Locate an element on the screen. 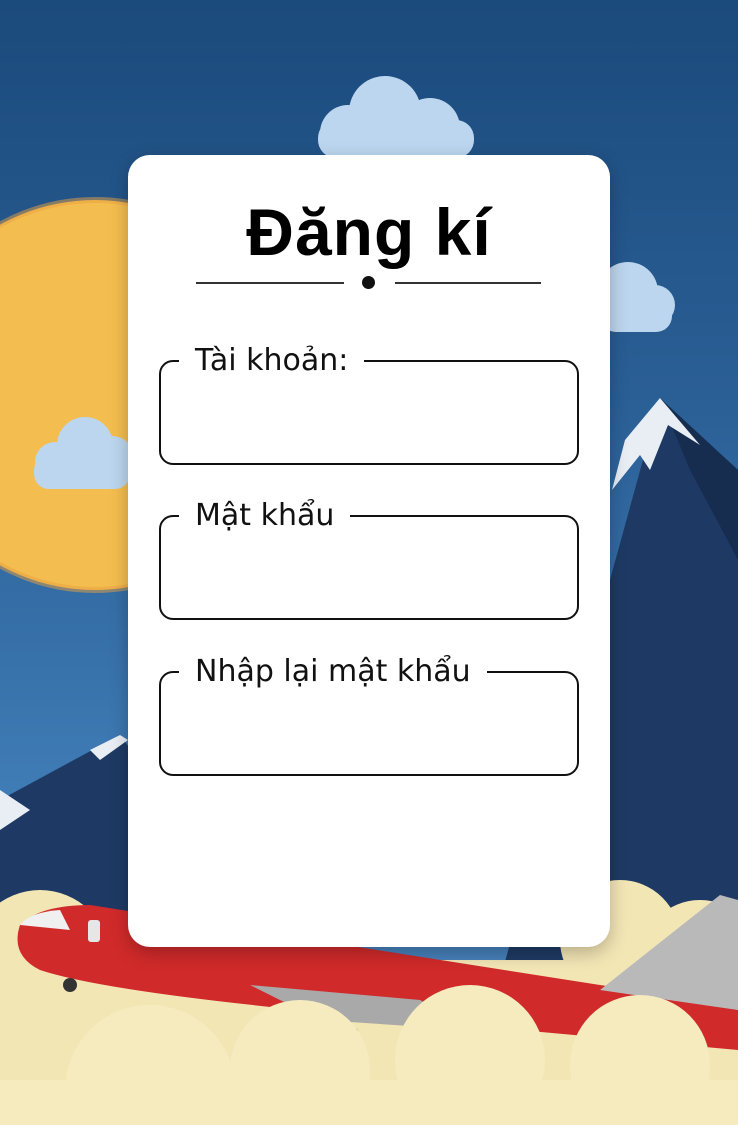 Image resolution: width=738 pixels, height=1125 pixels. page-title: Đăng kí is located at coordinates (369, 232).